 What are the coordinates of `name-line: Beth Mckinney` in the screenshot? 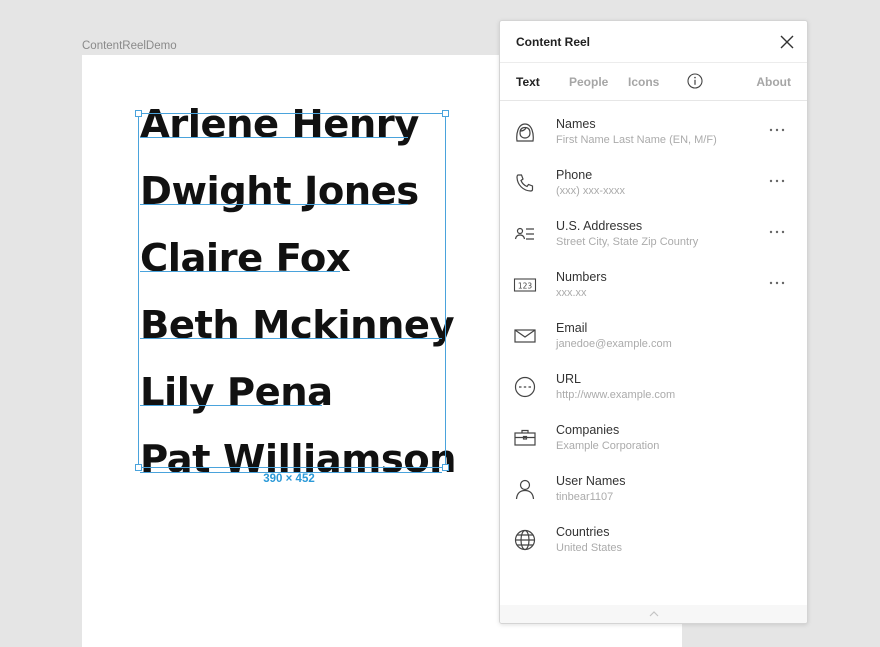 It's located at (305, 334).